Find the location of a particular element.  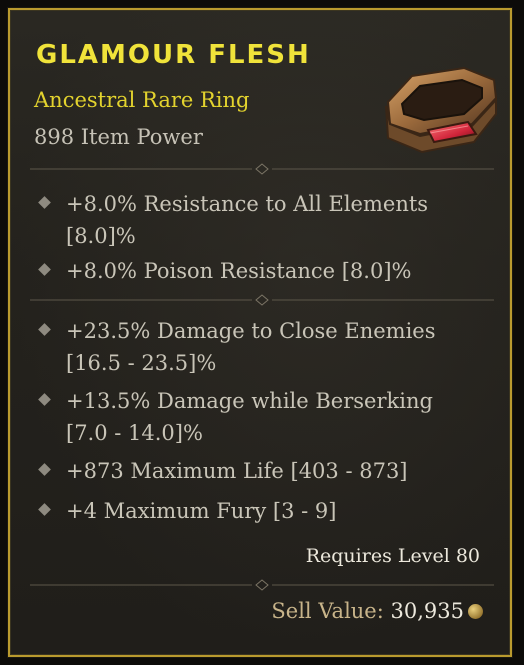

item-type: Ancestral Rare Ring is located at coordinates (142, 100).